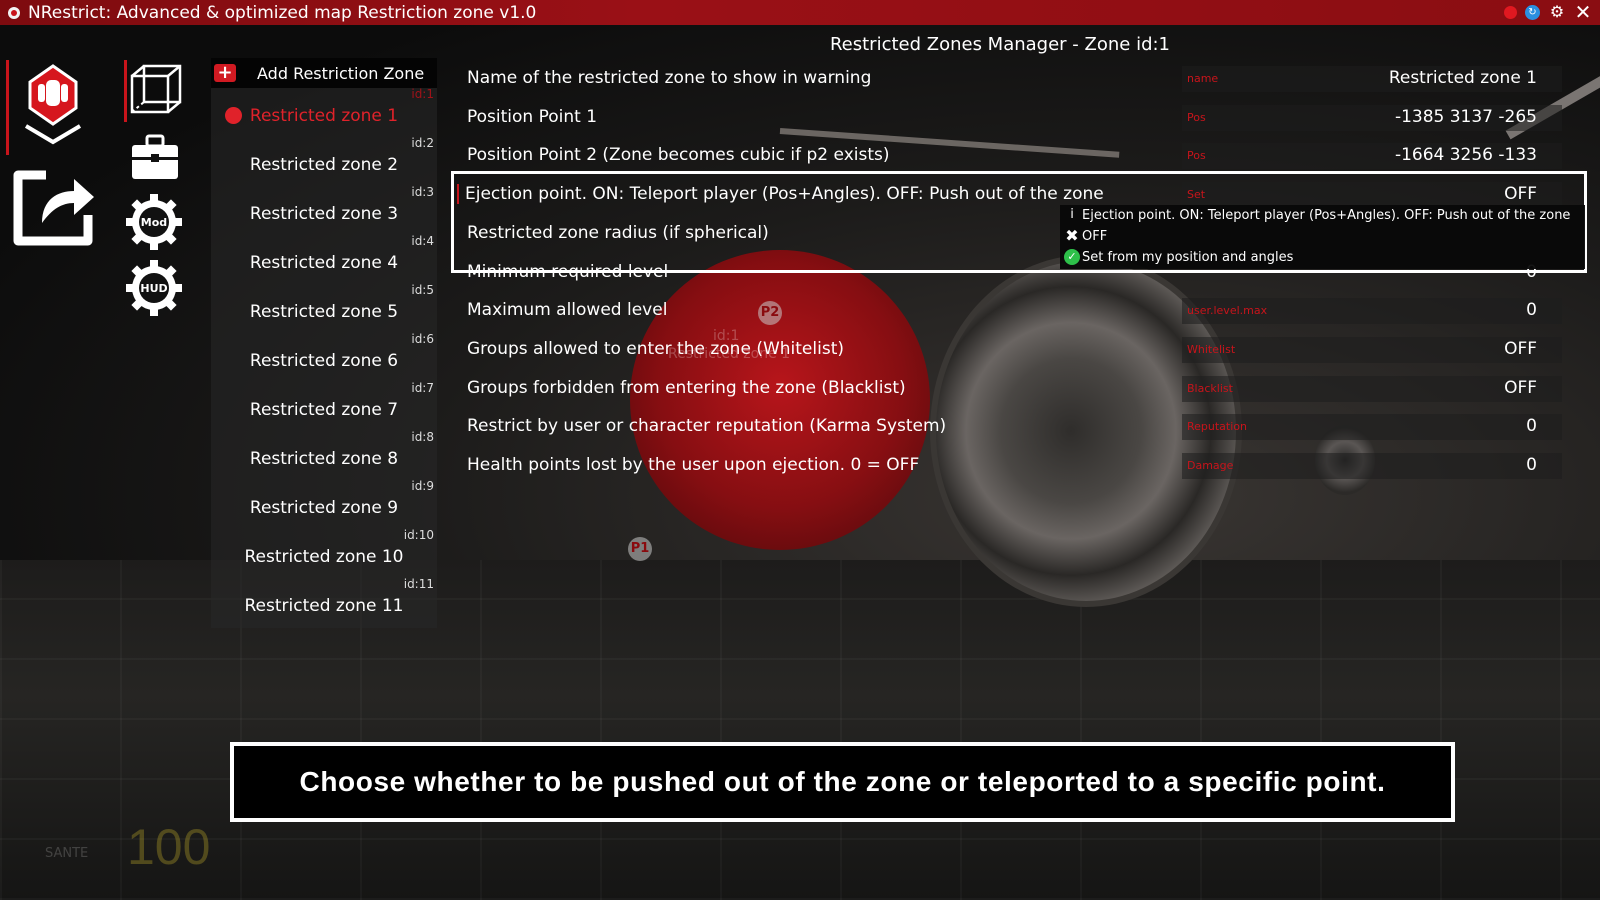 This screenshot has height=900, width=1600. What do you see at coordinates (1072, 235) in the screenshot?
I see `x-icon: ✖` at bounding box center [1072, 235].